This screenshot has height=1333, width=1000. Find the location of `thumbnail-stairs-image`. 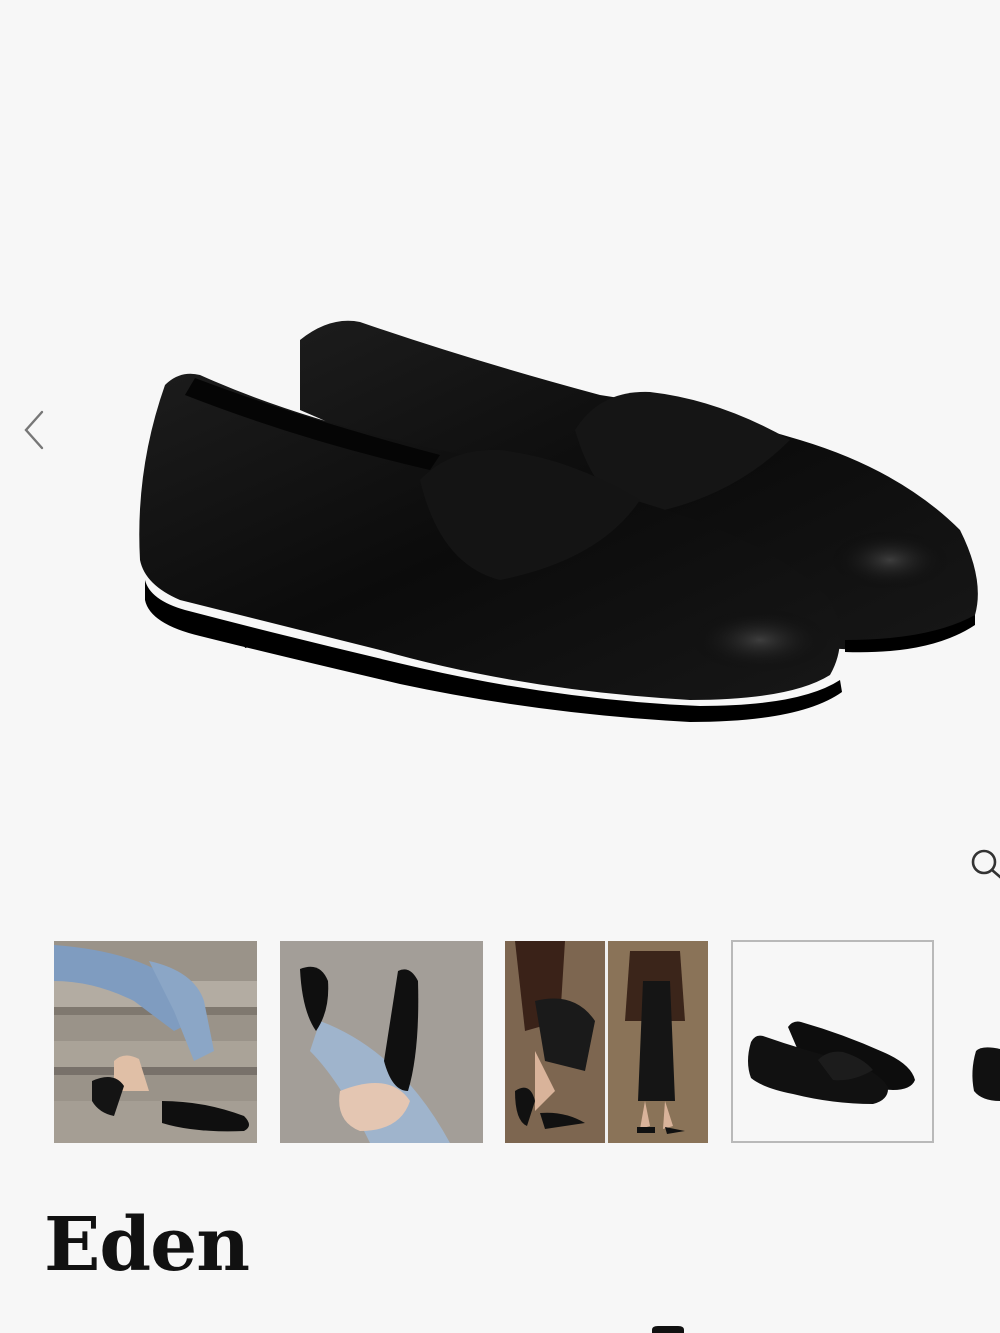

thumbnail-stairs-image is located at coordinates (155, 1042).